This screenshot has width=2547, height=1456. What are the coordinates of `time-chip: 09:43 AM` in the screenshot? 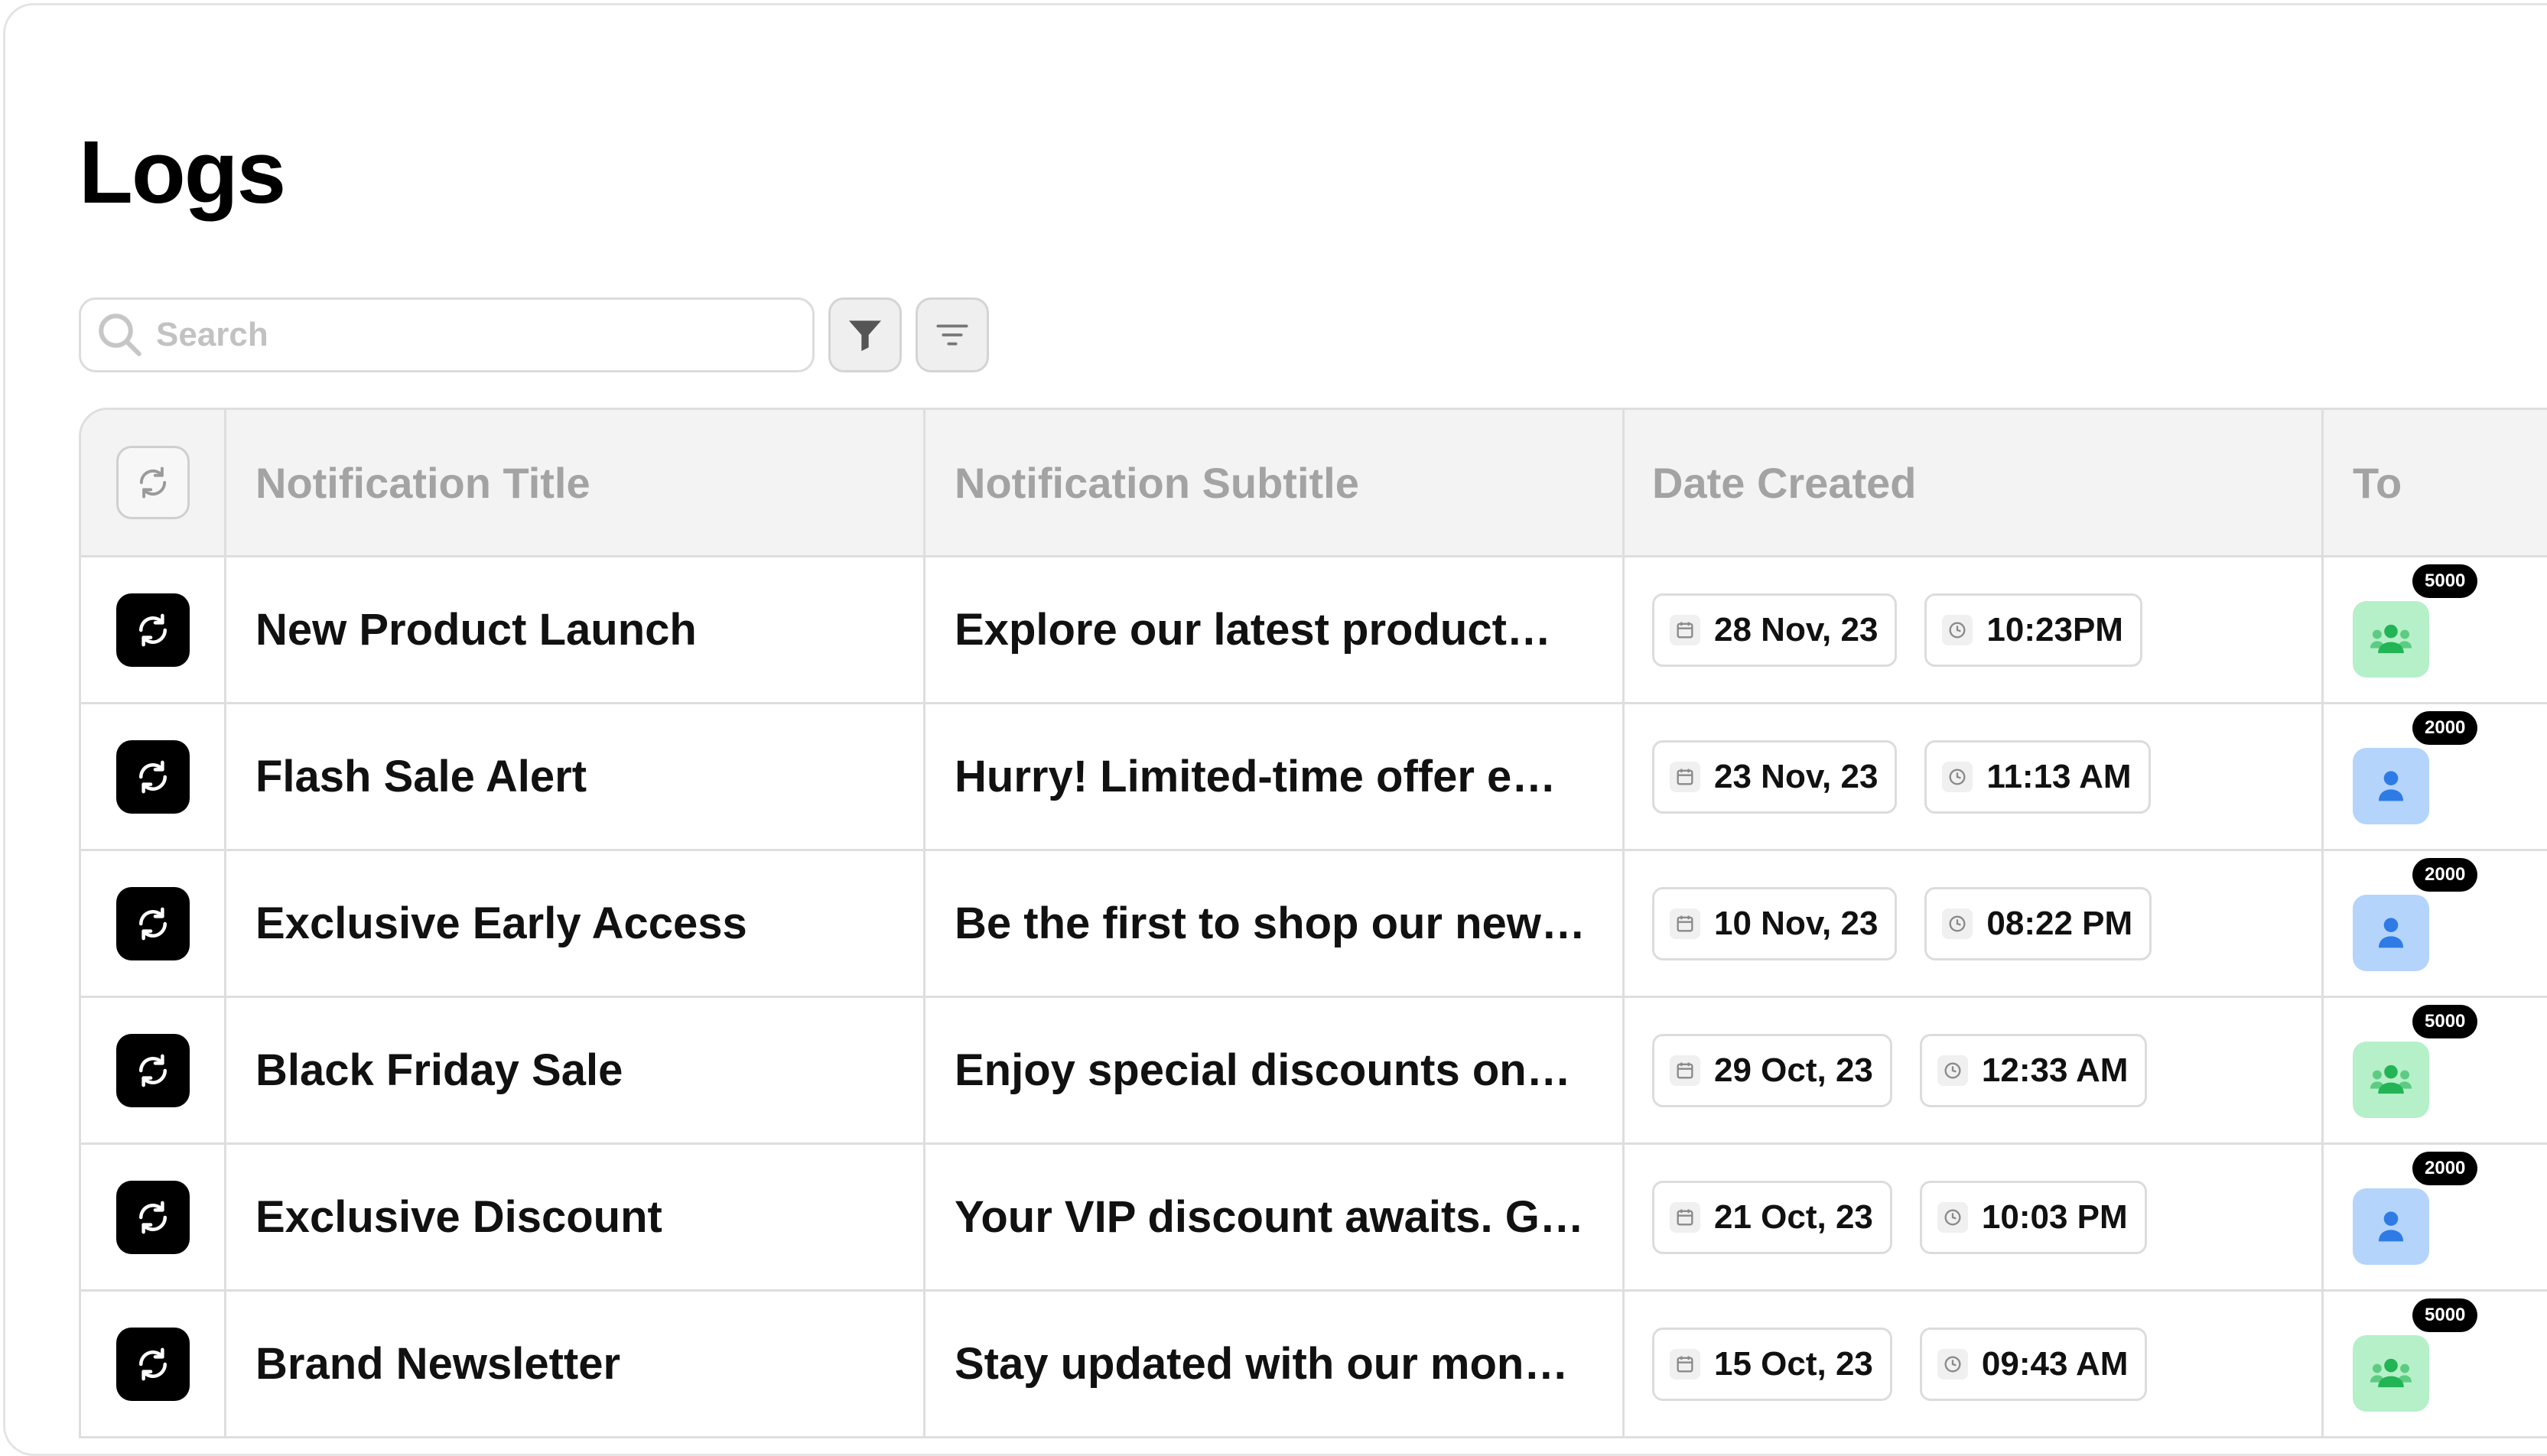 It's located at (2033, 1364).